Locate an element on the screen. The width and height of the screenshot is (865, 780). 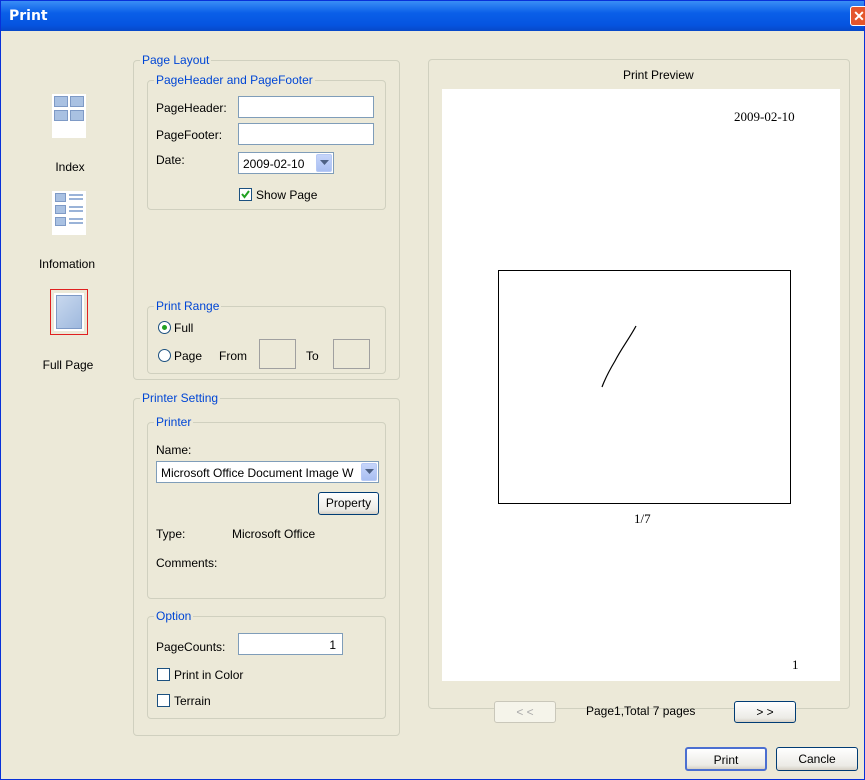
from-label: From is located at coordinates (233, 356).